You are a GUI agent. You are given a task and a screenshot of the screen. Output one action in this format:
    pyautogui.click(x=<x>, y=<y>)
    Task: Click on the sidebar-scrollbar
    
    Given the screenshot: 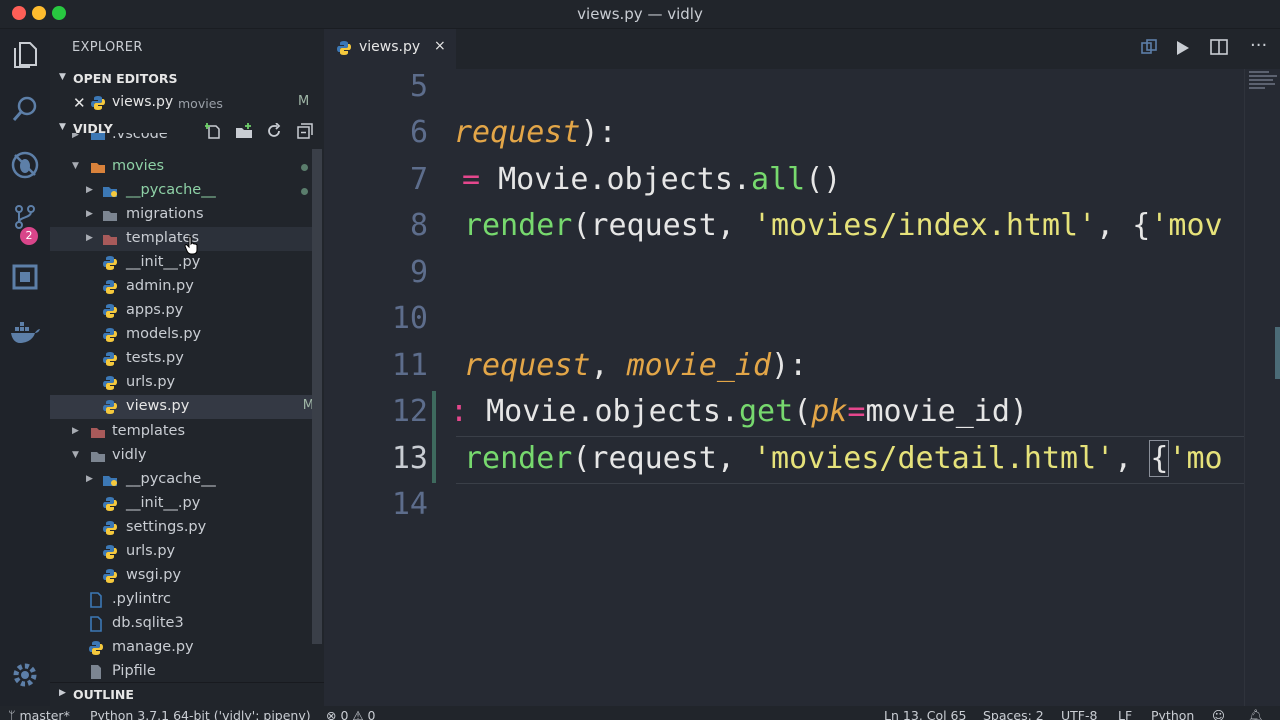 What is the action you would take?
    pyautogui.click(x=317, y=396)
    